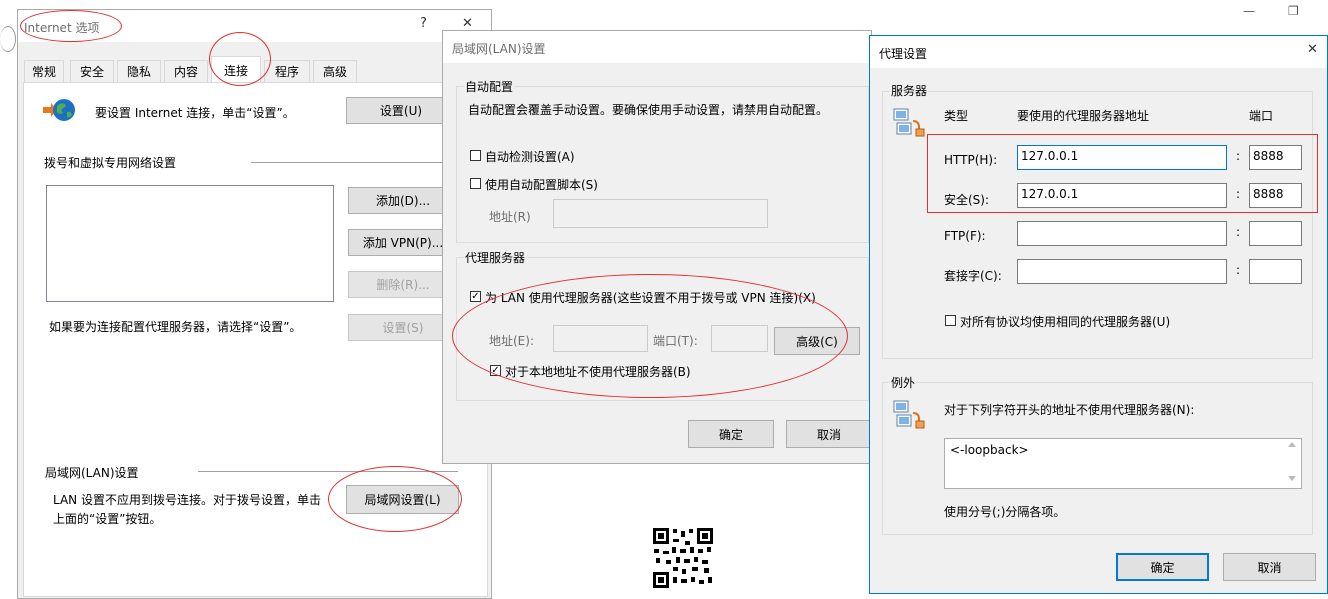 Image resolution: width=1328 pixels, height=599 pixels. What do you see at coordinates (92, 473) in the screenshot?
I see `lan-heading: 局域网(LAN)设置` at bounding box center [92, 473].